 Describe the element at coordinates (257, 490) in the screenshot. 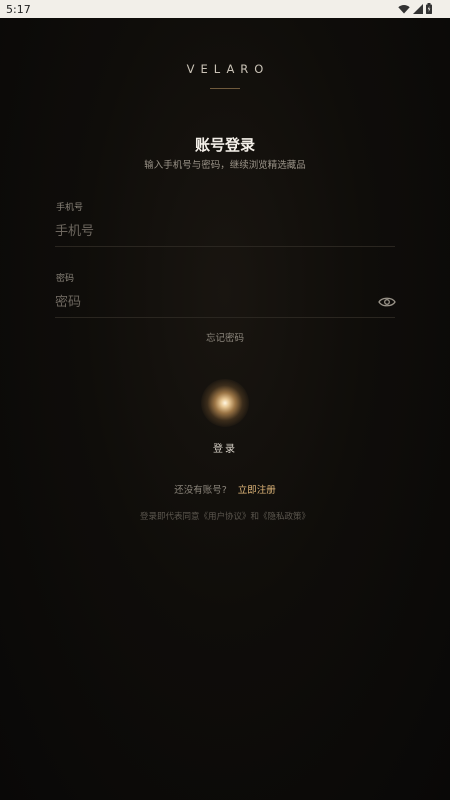

I see `register-link: 立即注册` at that location.